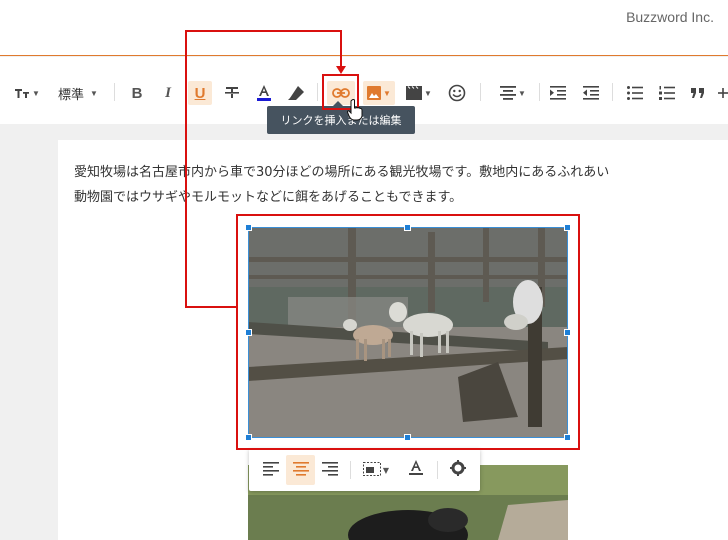  What do you see at coordinates (263, 169) in the screenshot?
I see `annotation-arrow-line` at bounding box center [263, 169].